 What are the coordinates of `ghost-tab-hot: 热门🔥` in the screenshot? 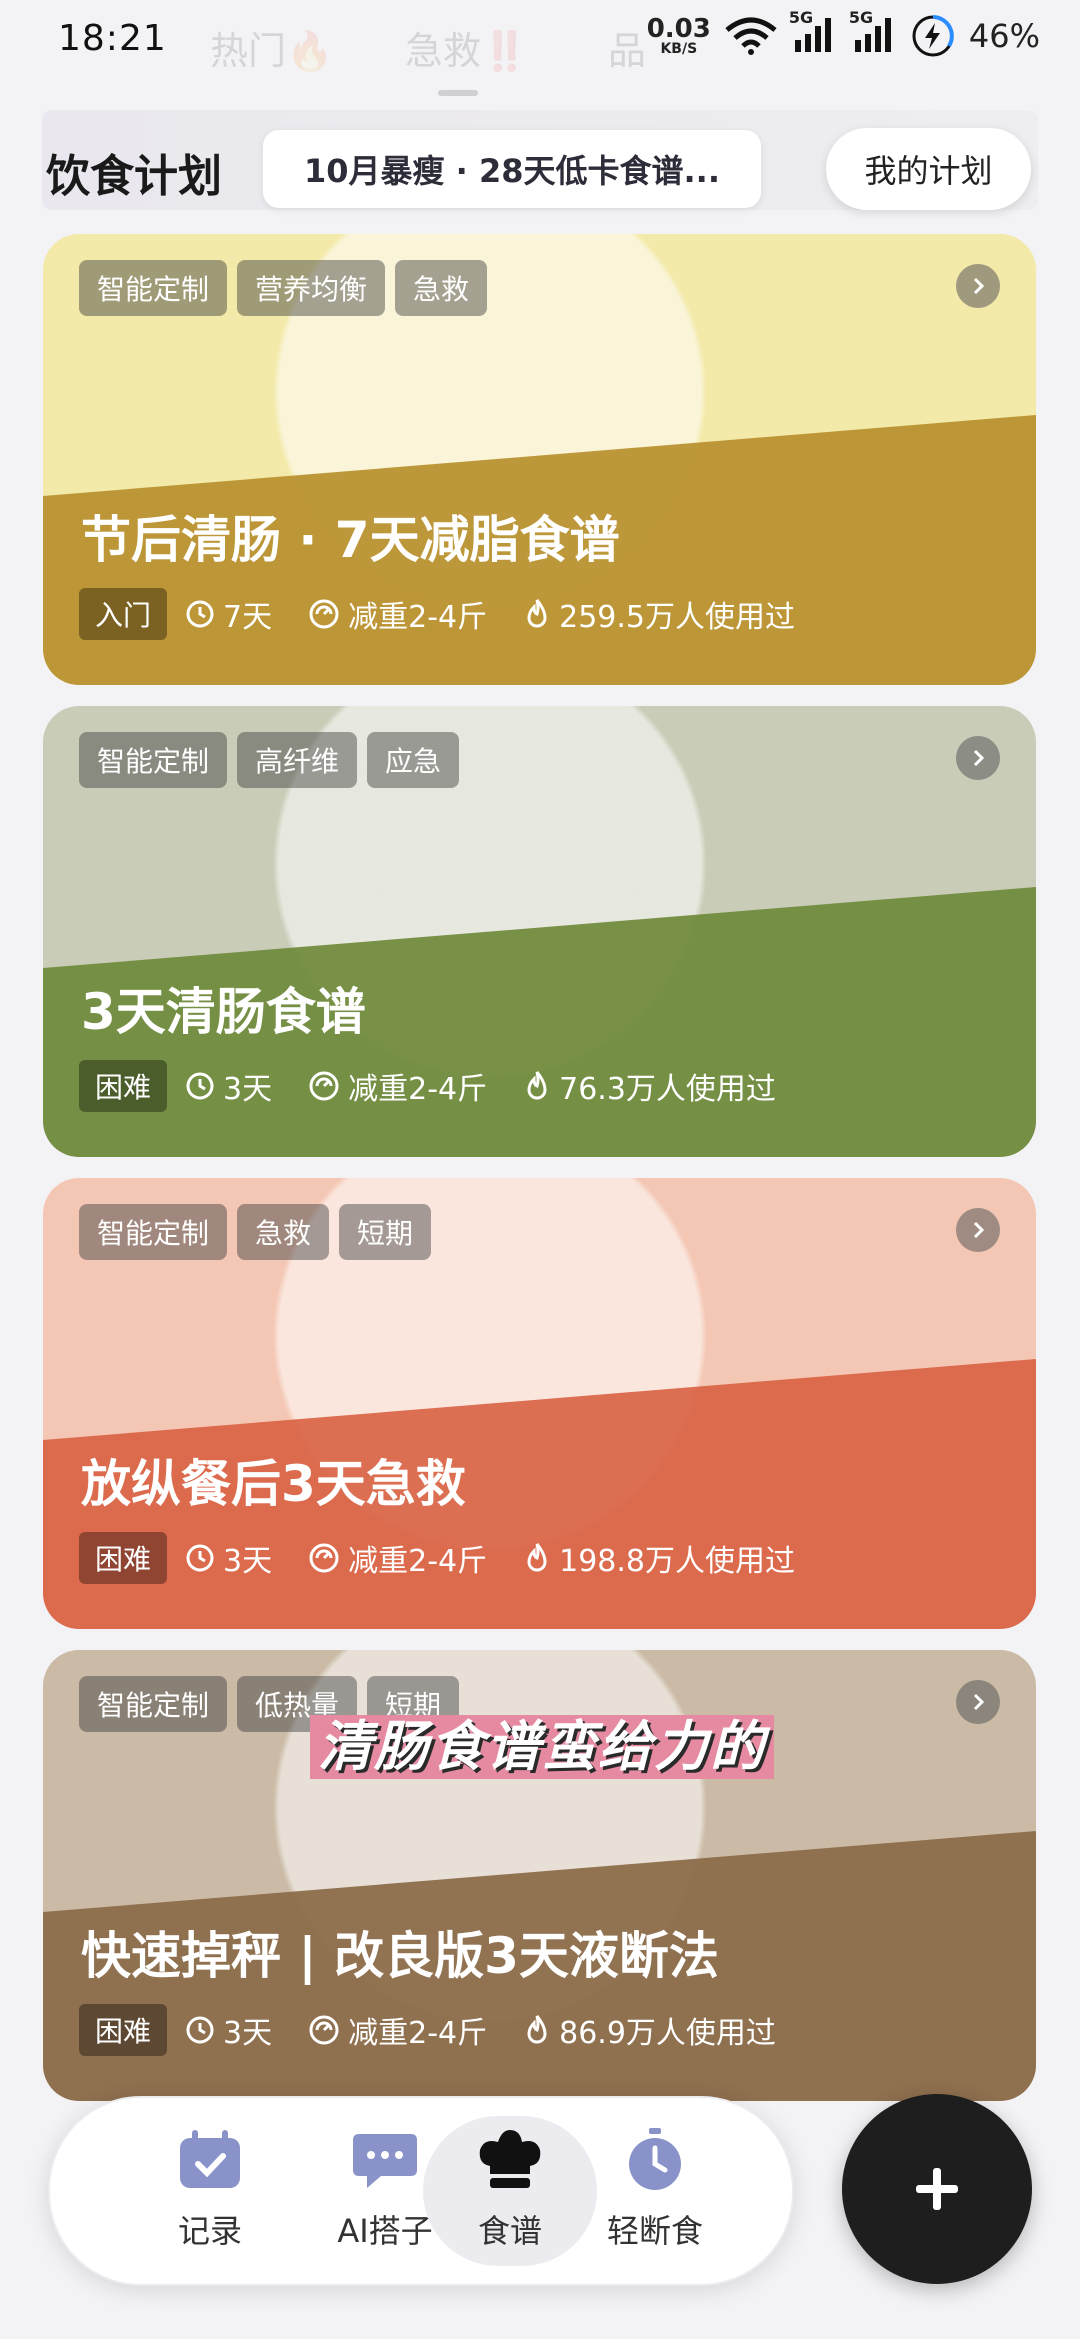 It's located at (272, 51).